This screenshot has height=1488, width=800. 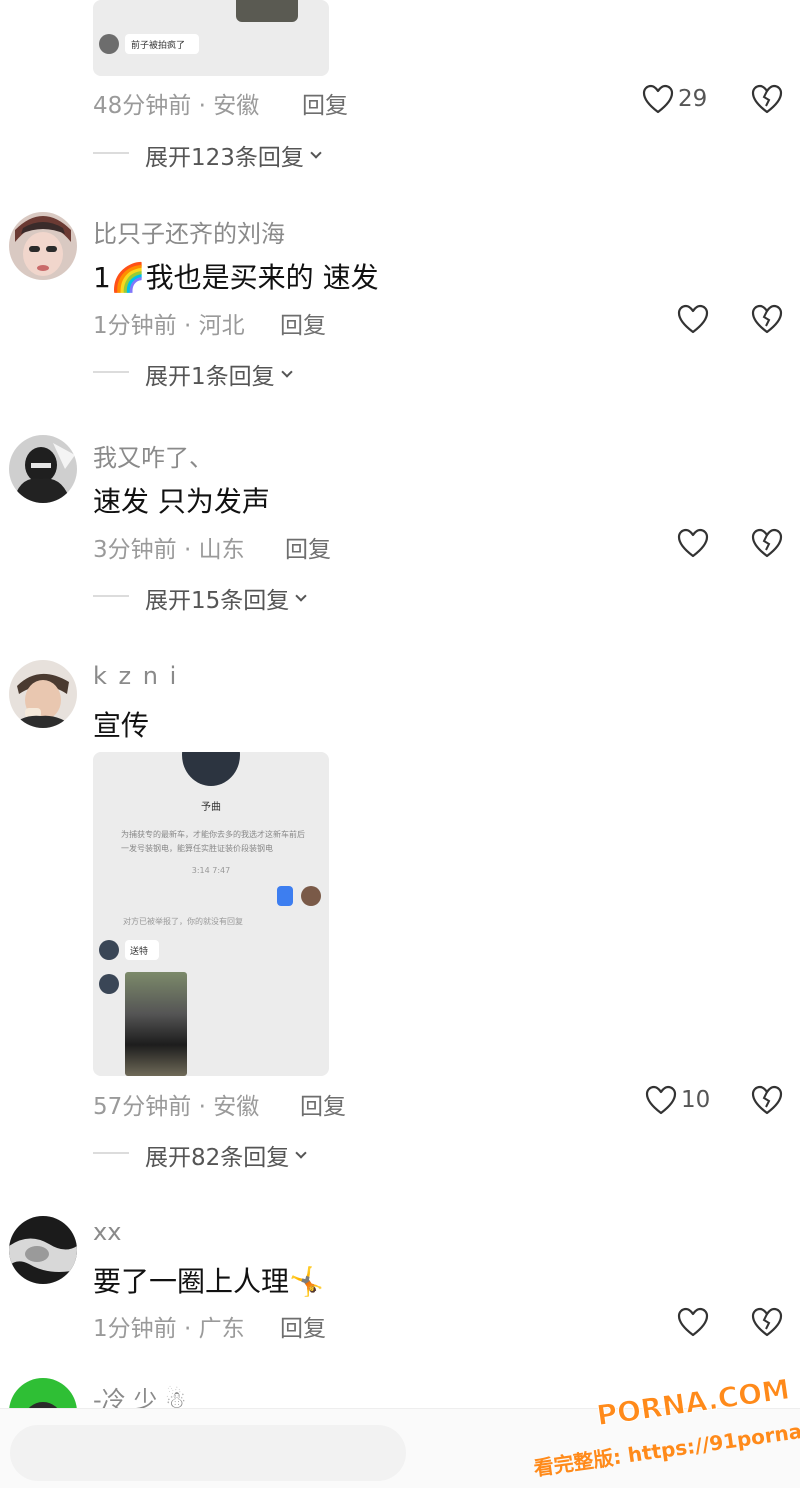 I want to click on comment-image: 前子被拍疯了, so click(x=211, y=38).